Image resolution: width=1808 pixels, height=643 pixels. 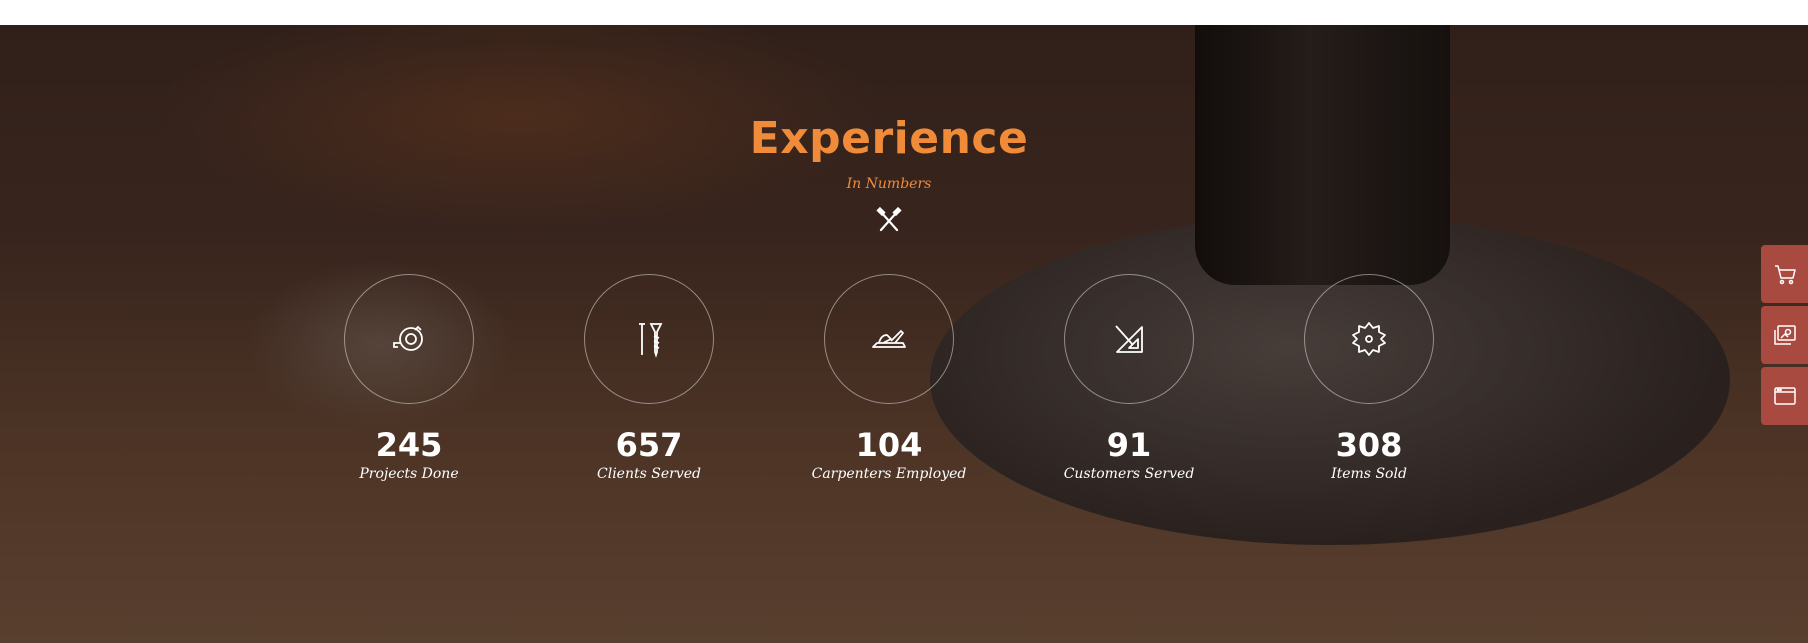 What do you see at coordinates (889, 445) in the screenshot?
I see `stat-value: 104` at bounding box center [889, 445].